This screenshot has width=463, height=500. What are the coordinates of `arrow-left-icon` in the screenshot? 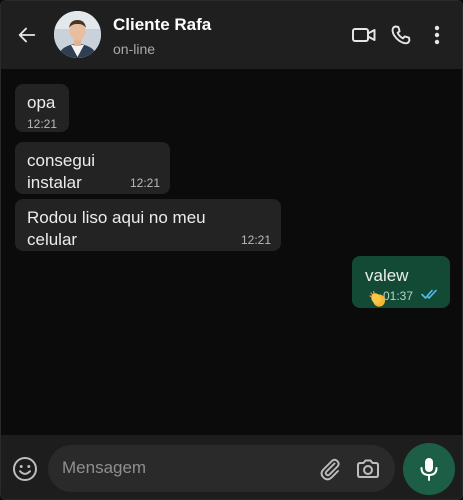 It's located at (27, 35).